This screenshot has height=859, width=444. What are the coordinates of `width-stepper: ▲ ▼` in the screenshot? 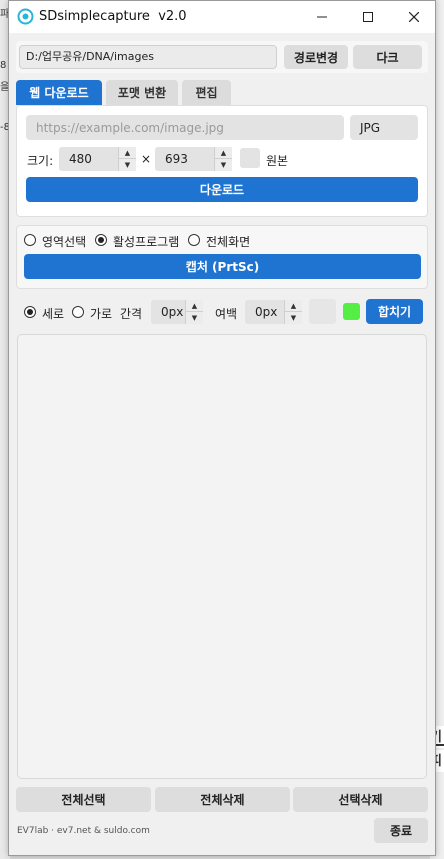 It's located at (127, 159).